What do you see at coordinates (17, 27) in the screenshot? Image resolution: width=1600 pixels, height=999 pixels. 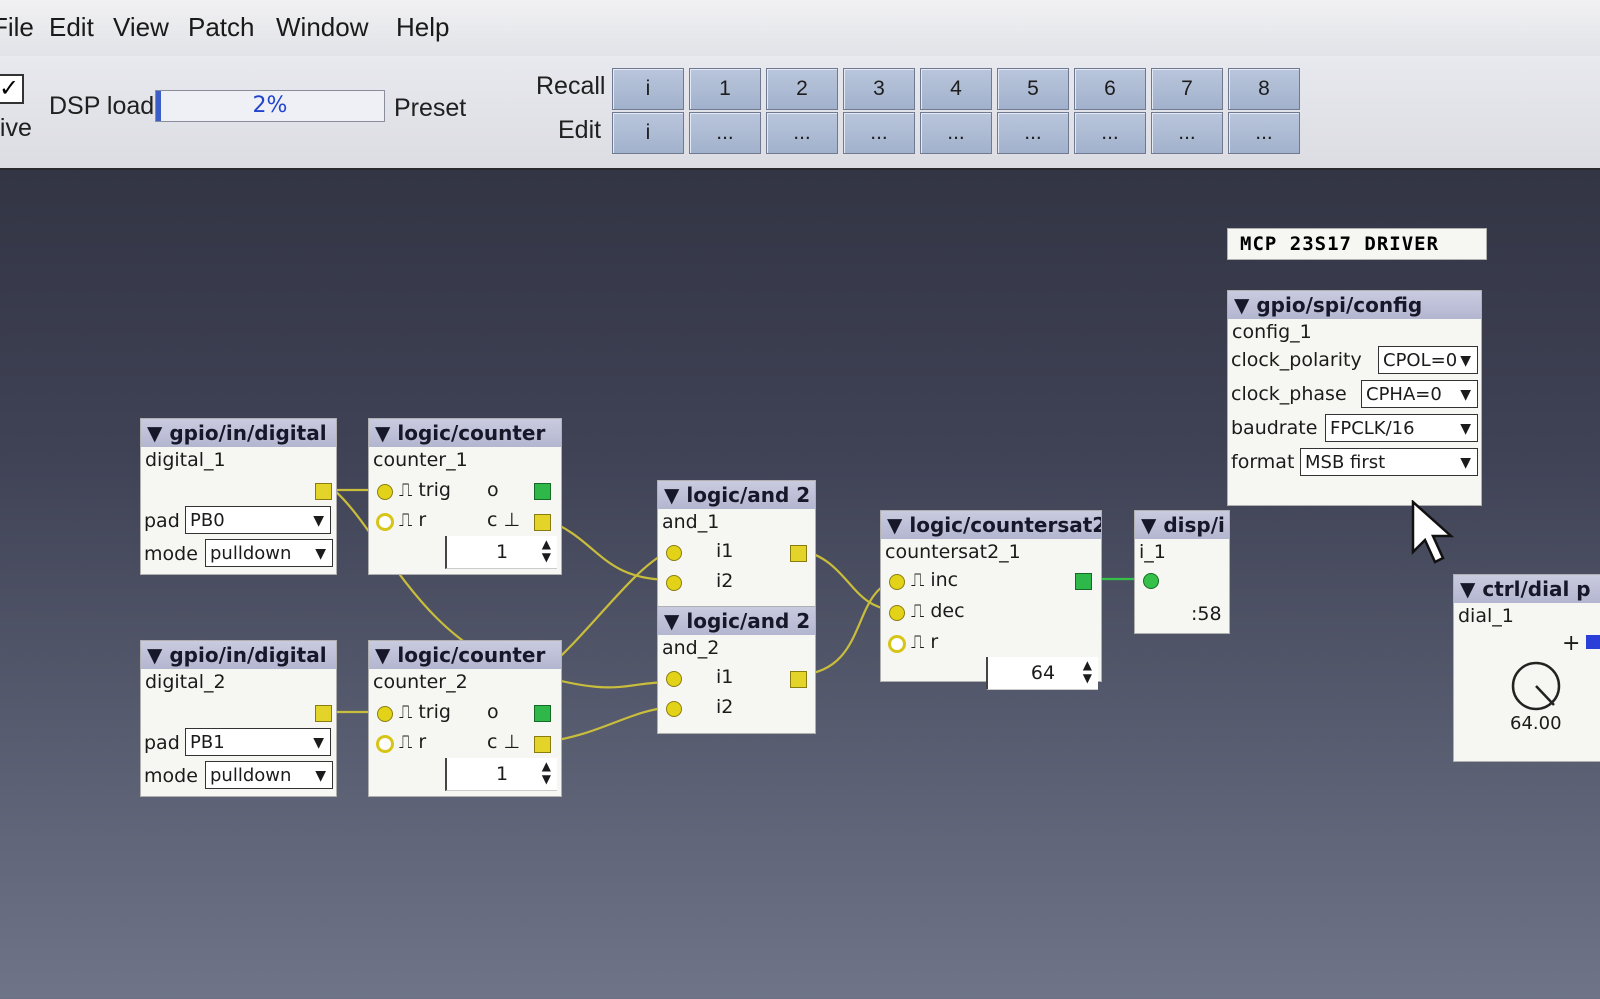 I see `menu-file: File` at bounding box center [17, 27].